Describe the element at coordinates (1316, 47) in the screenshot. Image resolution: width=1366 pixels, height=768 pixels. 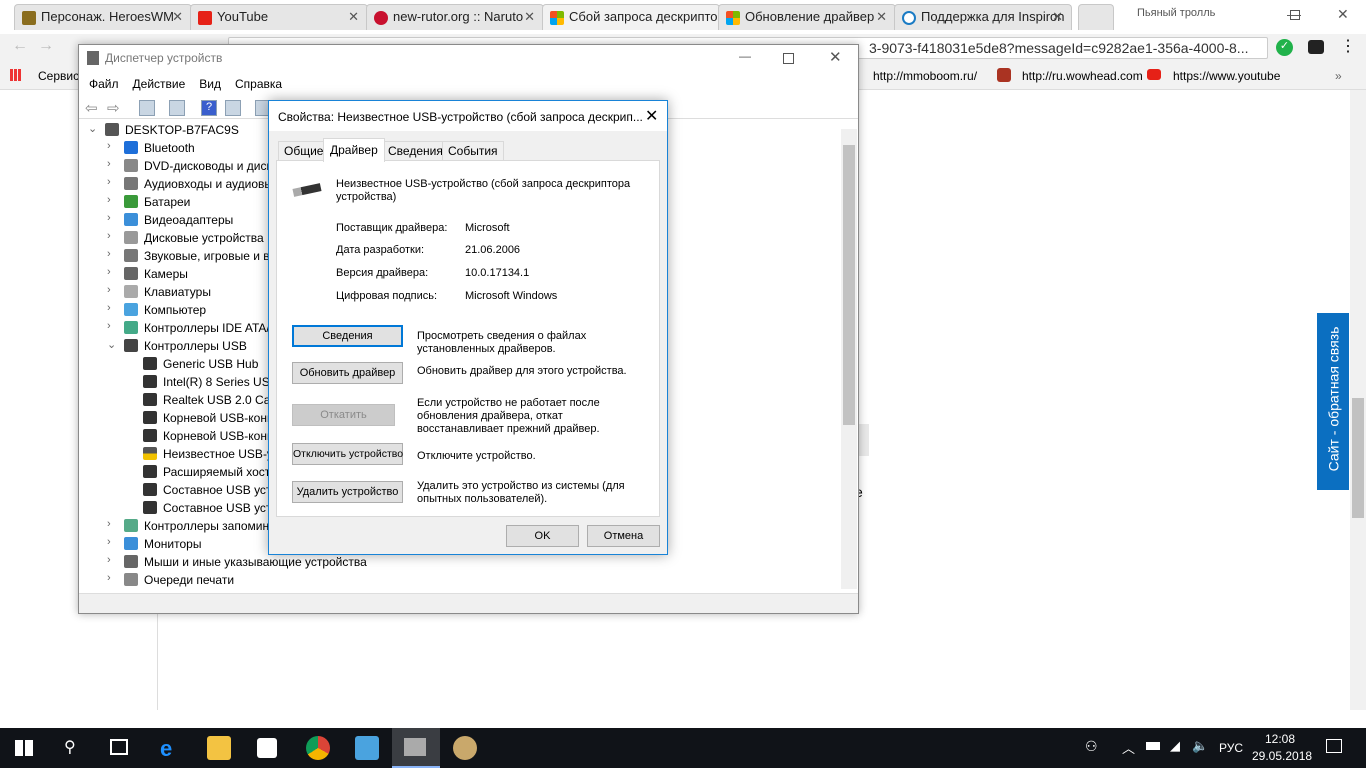
I see `extension-ghostery-icon` at that location.